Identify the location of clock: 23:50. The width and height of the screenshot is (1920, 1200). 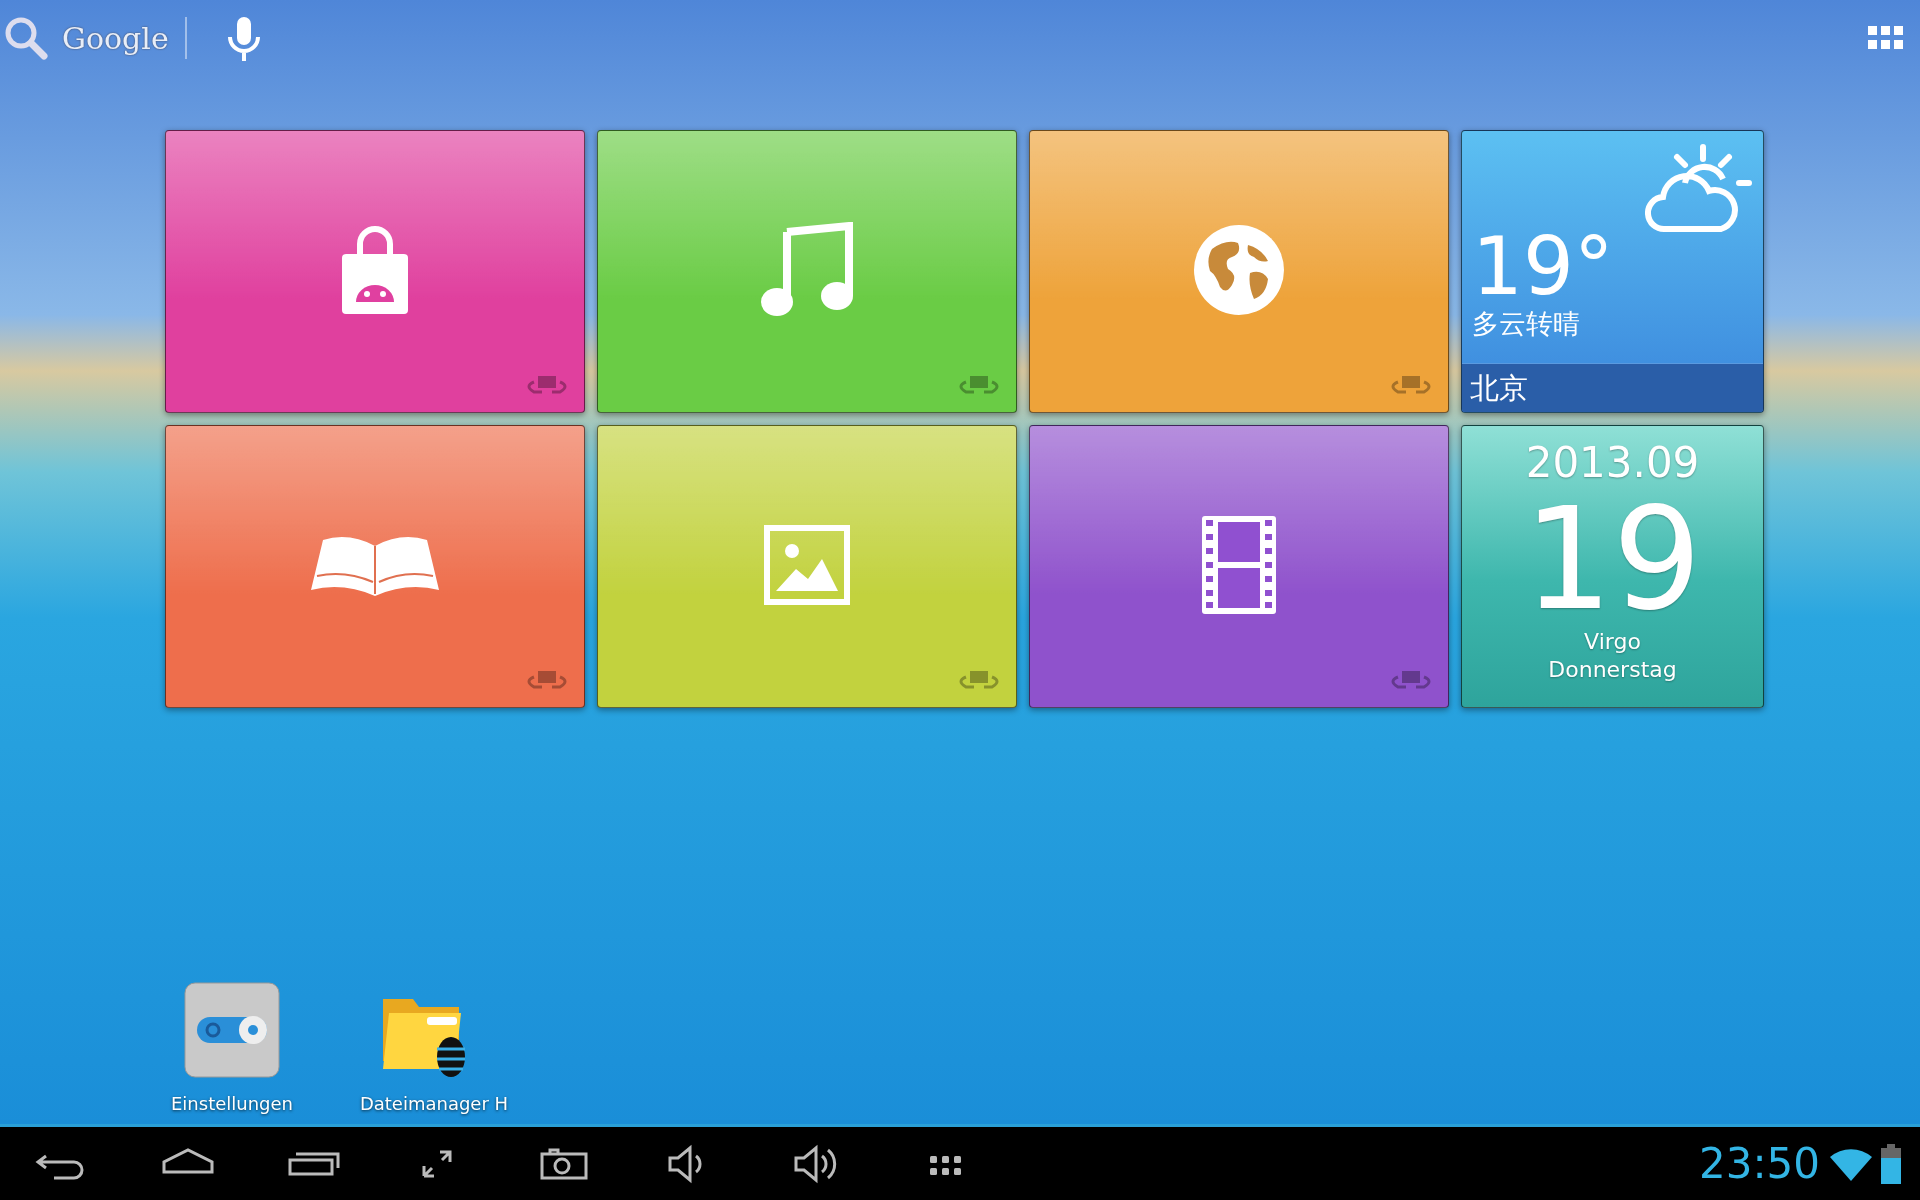
(1759, 1163).